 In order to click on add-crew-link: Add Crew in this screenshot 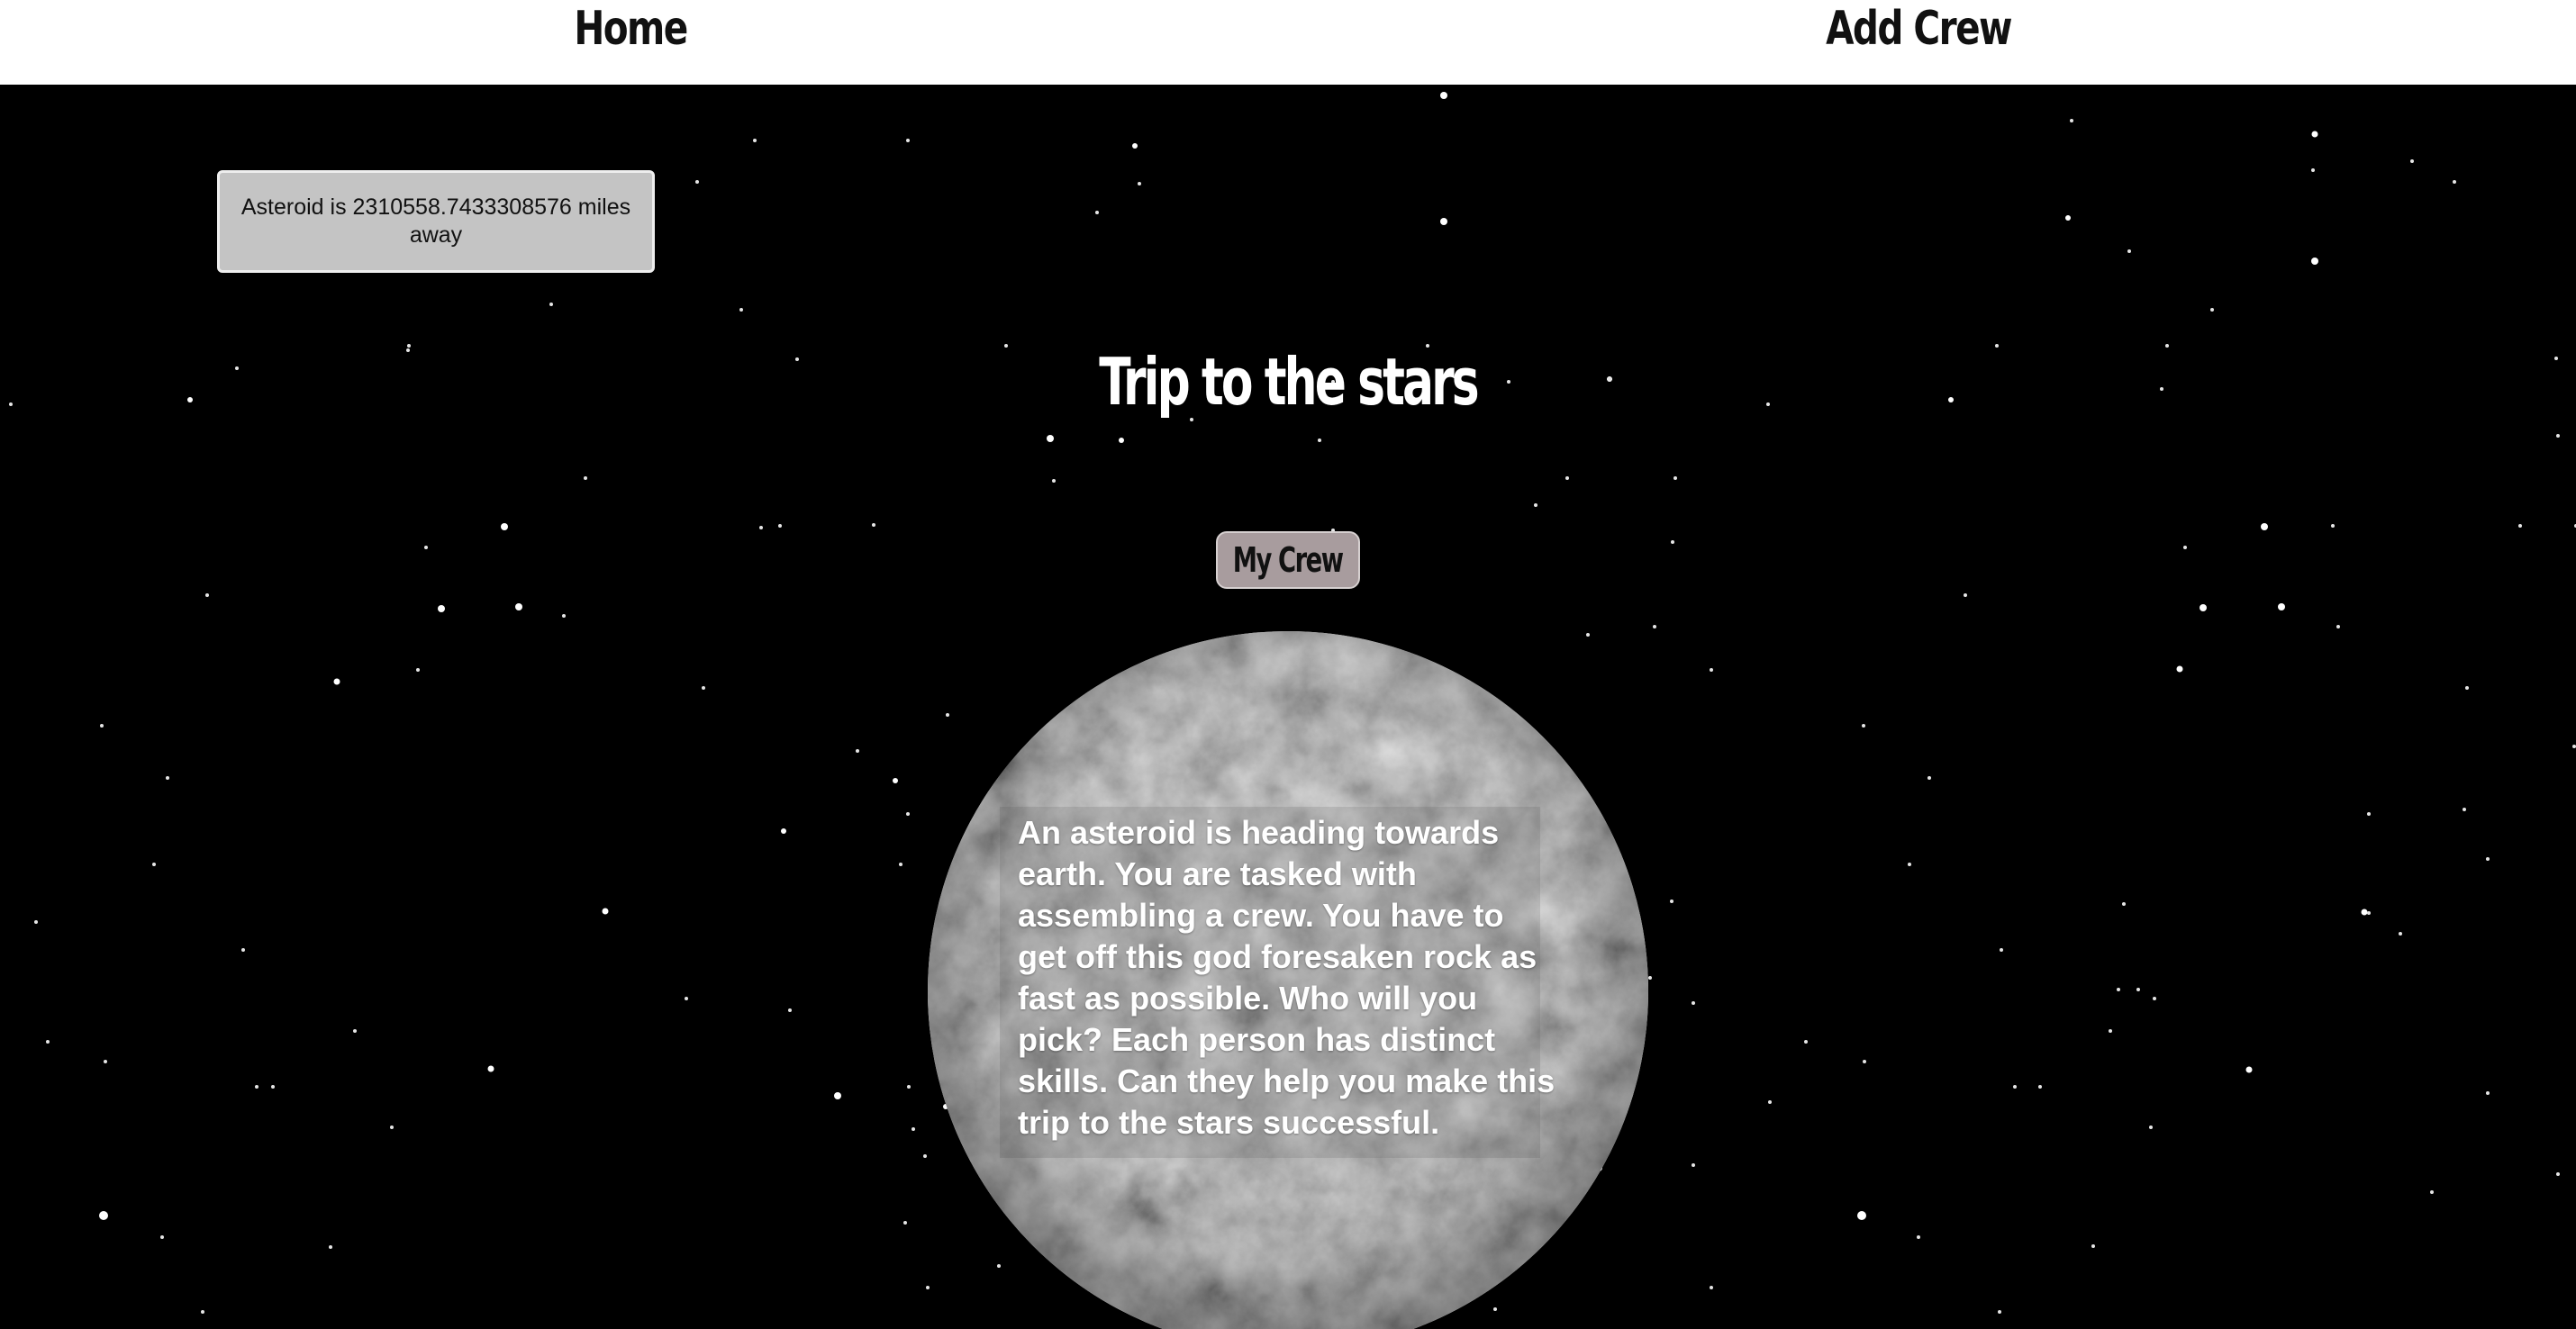, I will do `click(1918, 29)`.